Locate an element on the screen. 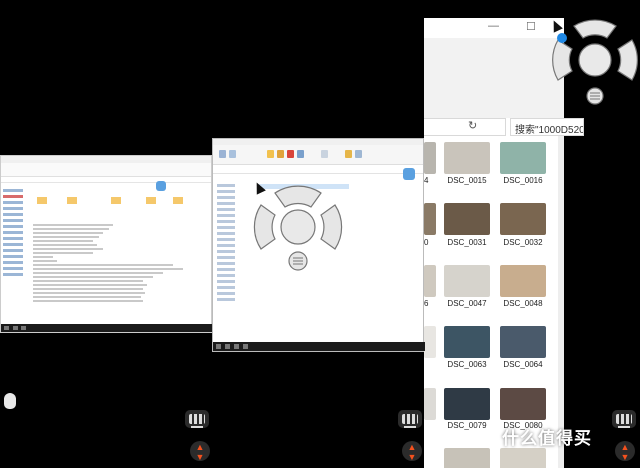  refresh-icon: ↻ is located at coordinates (472, 125).